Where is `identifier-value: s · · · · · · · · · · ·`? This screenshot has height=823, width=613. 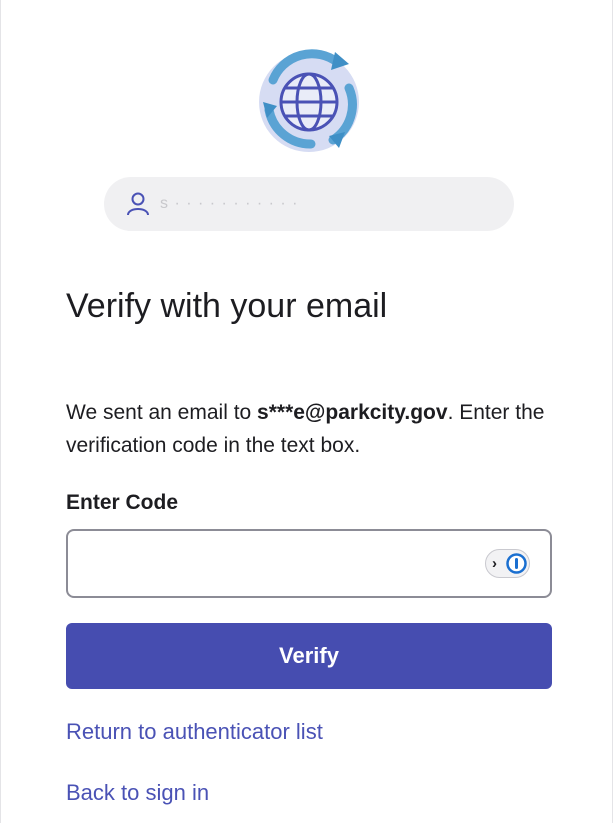 identifier-value: s · · · · · · · · · · · is located at coordinates (229, 203).